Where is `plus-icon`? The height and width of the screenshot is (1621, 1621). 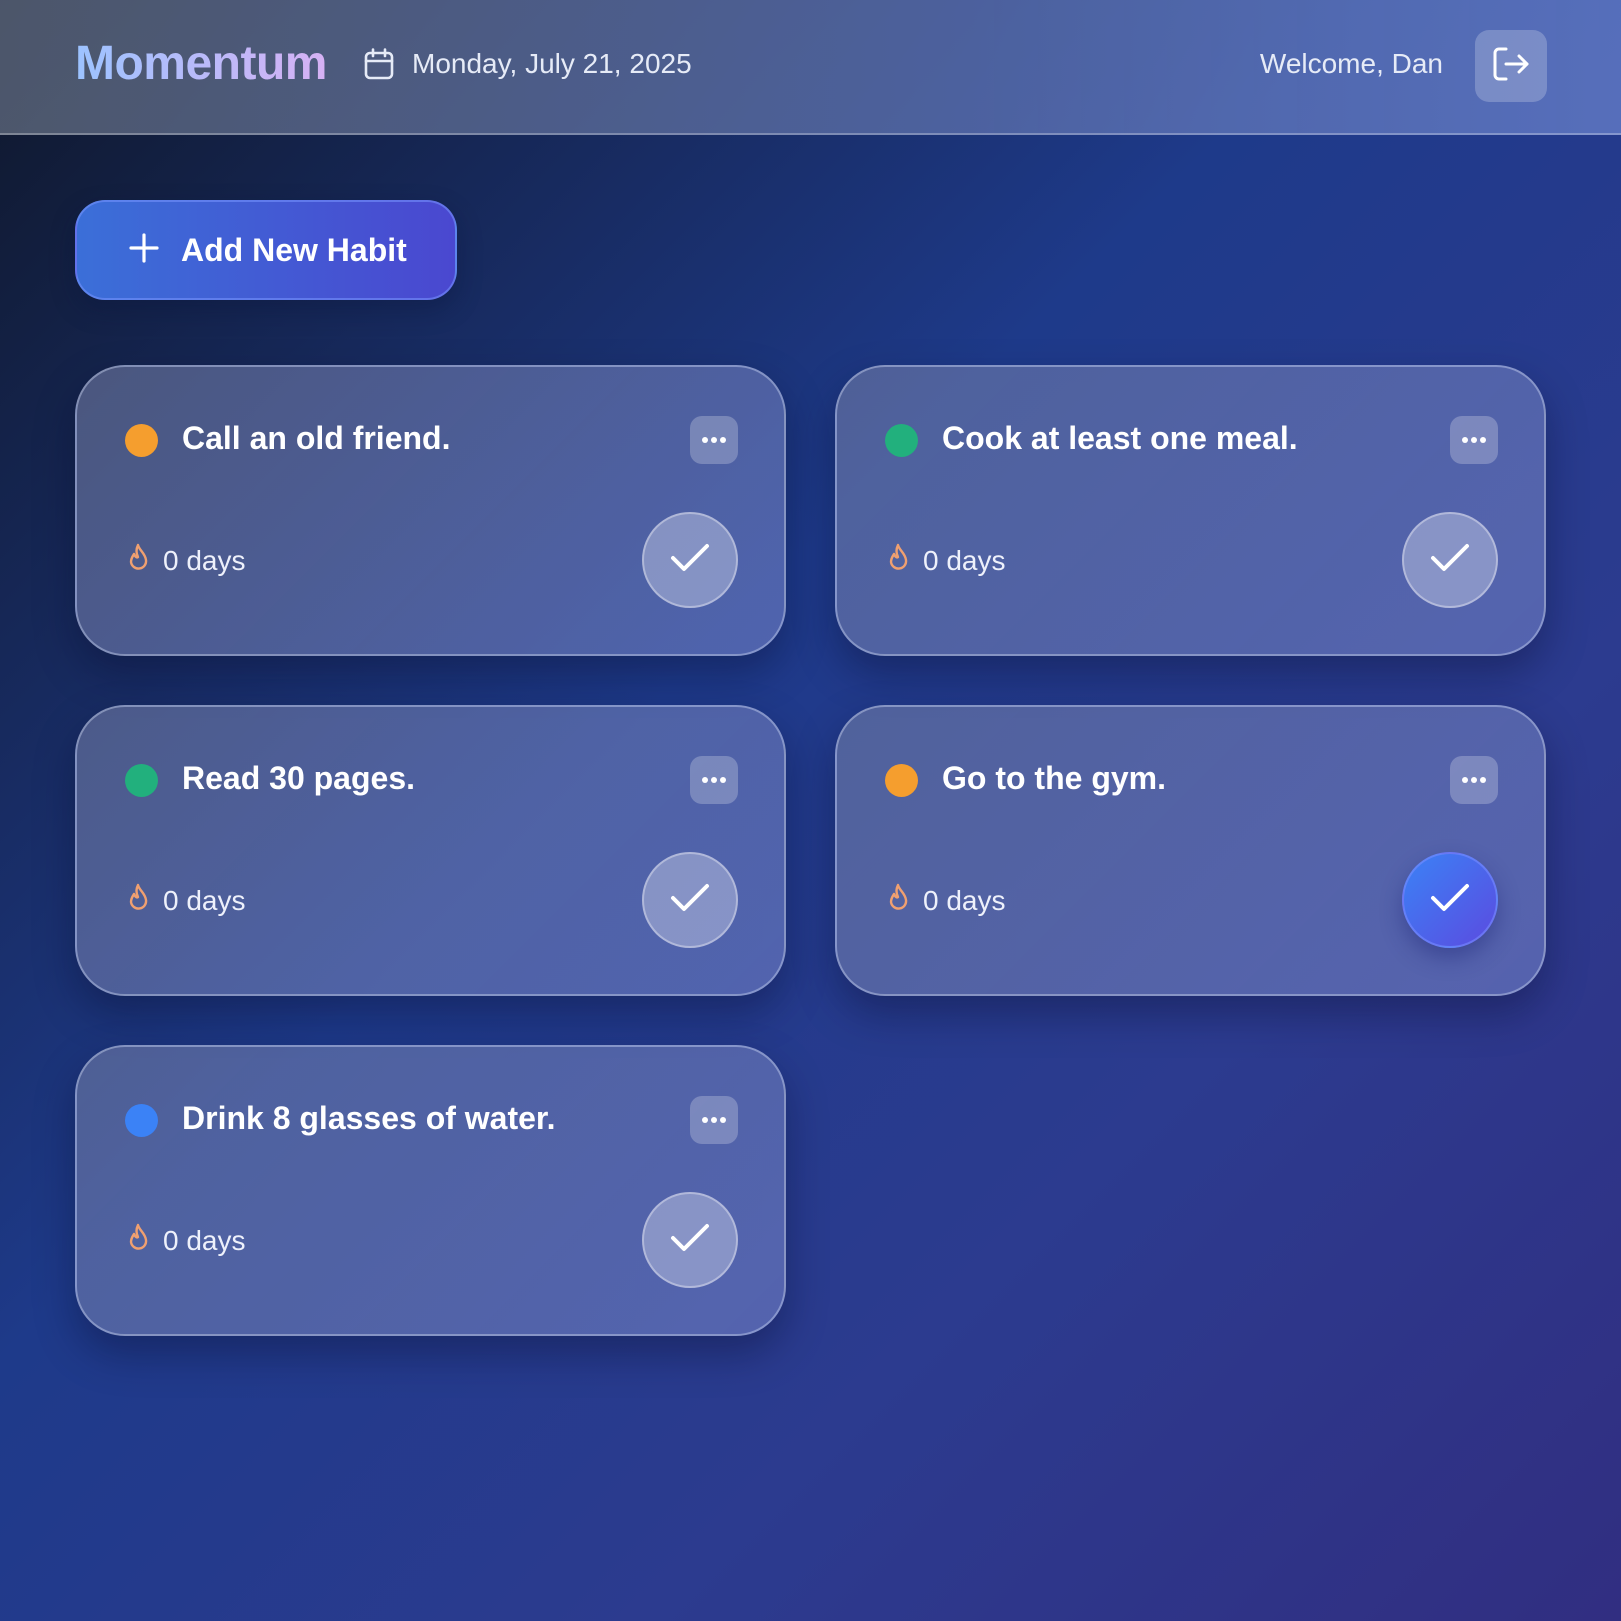
plus-icon is located at coordinates (144, 250).